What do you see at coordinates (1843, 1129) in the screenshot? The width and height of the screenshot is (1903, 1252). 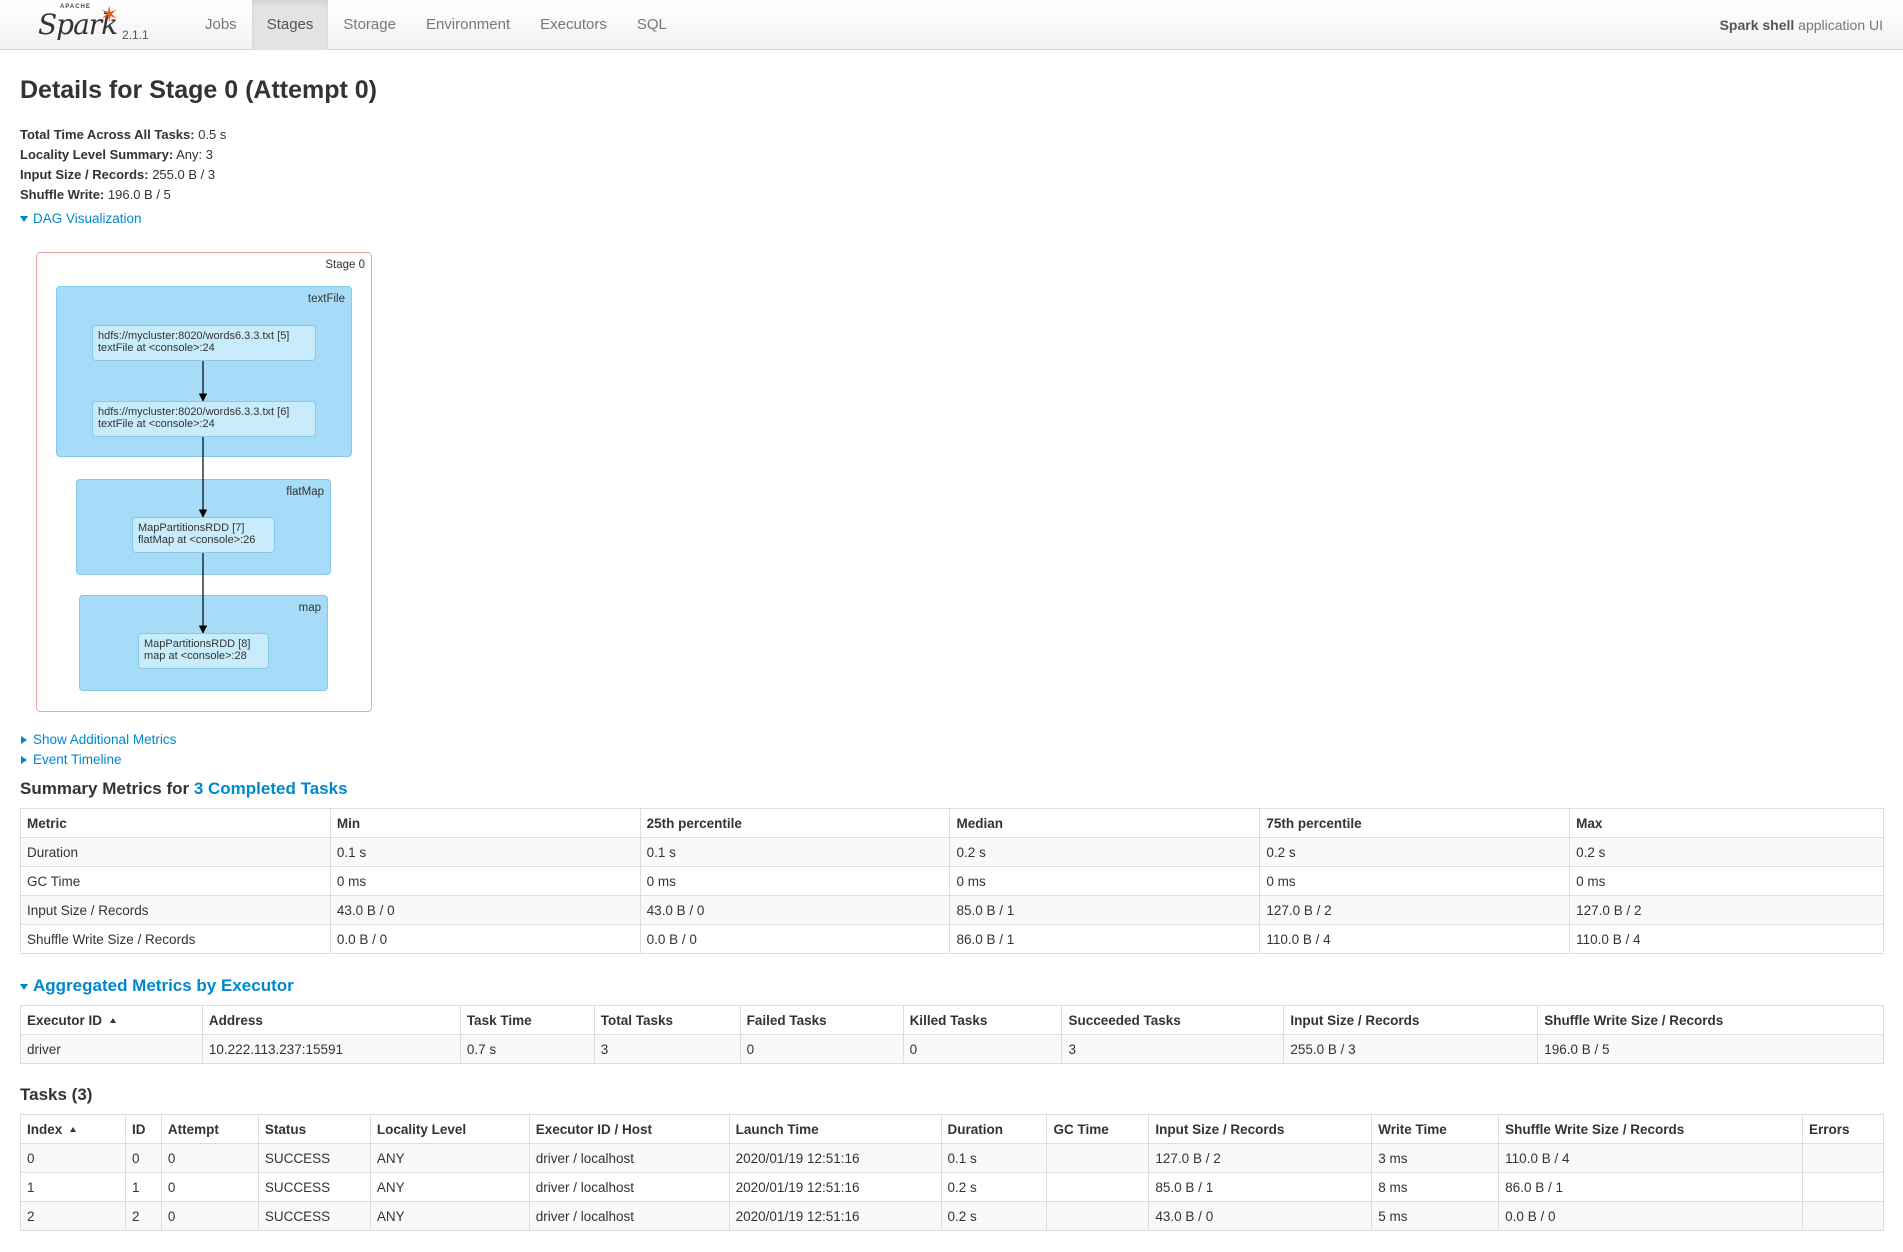 I see `column-header: Errors` at bounding box center [1843, 1129].